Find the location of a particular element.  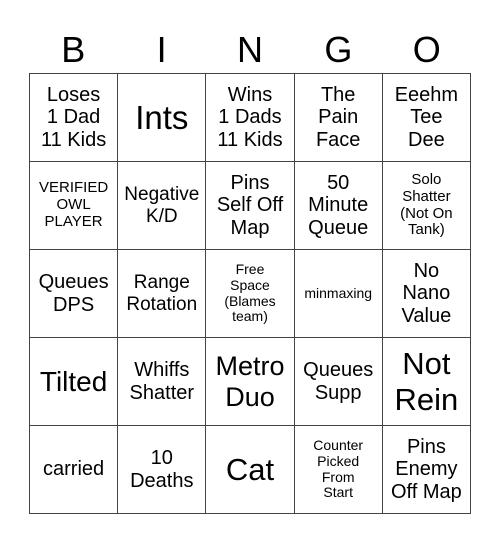

cell-text-line: Counter is located at coordinates (338, 444).